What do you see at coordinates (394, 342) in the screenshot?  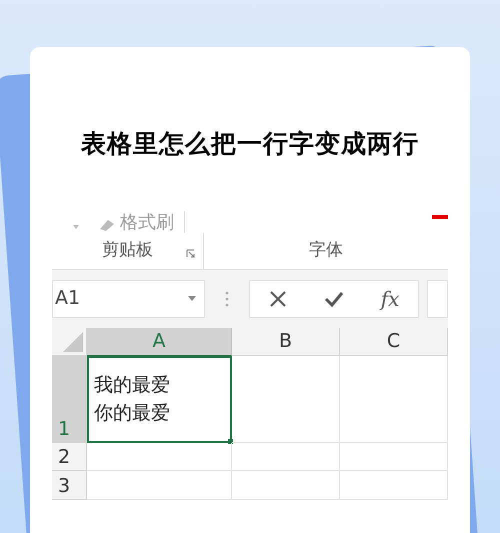 I see `column-header: C` at bounding box center [394, 342].